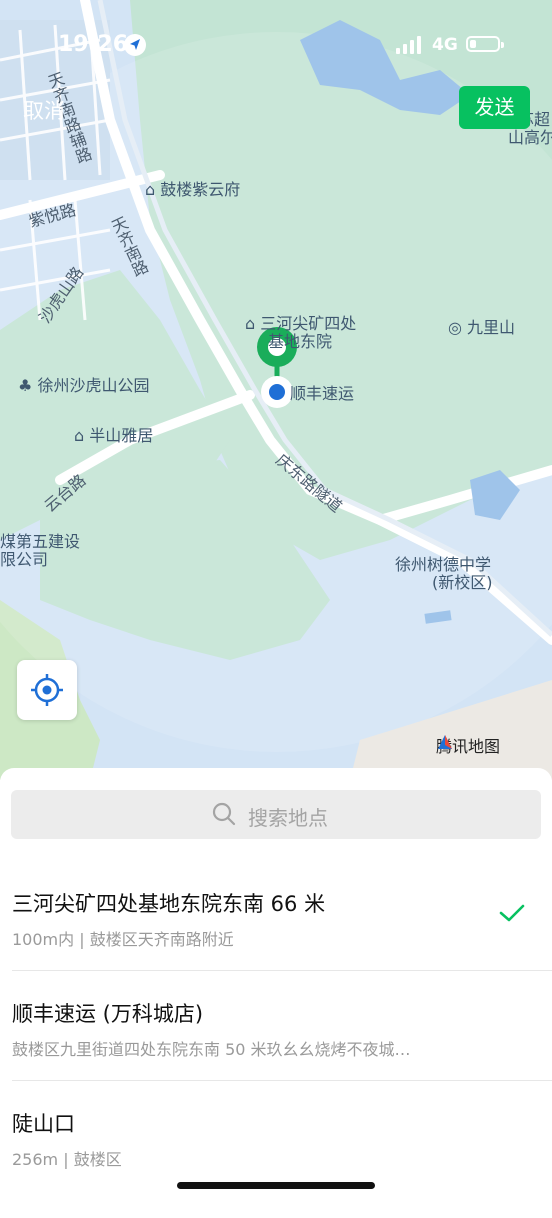 This screenshot has height=1218, width=552. Describe the element at coordinates (123, 939) in the screenshot. I see `list-item-subtitle: 100m内 | 鼓楼区天齐南路附近` at that location.